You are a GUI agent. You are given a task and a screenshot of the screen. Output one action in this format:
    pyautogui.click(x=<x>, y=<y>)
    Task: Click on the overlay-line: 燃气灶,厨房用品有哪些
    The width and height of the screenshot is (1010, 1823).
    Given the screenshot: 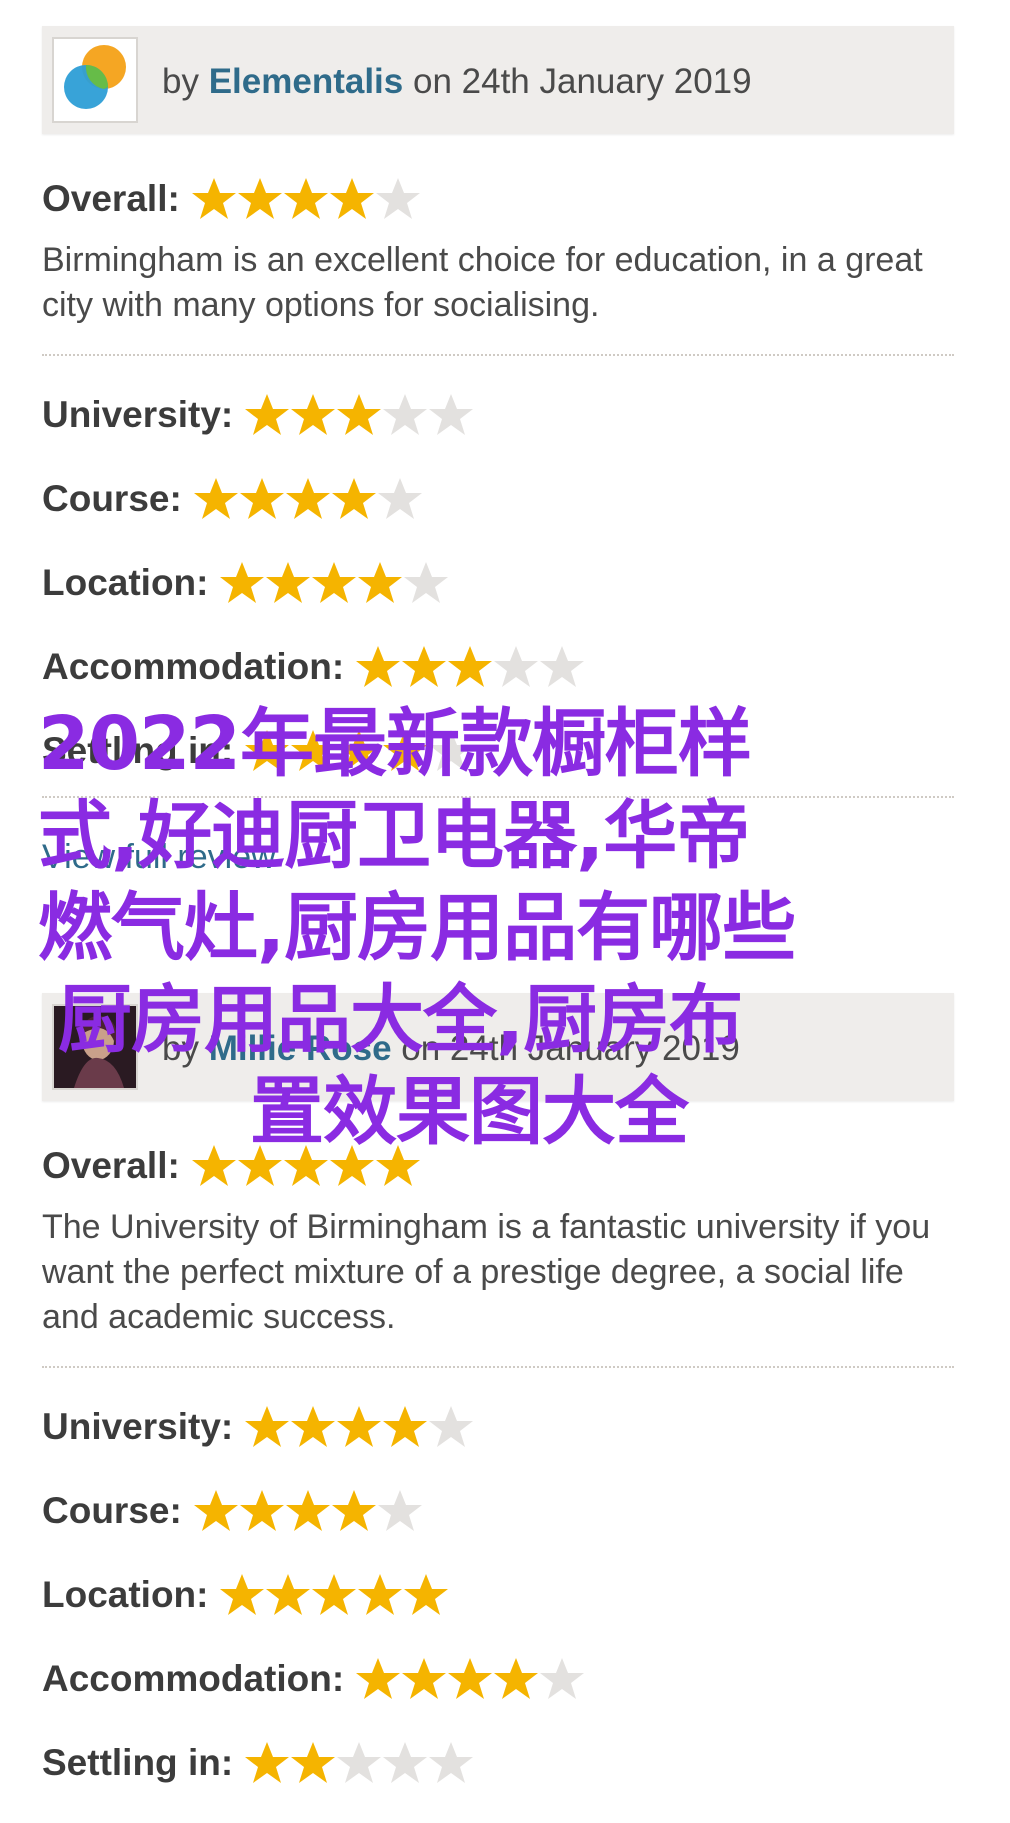 What is the action you would take?
    pyautogui.click(x=417, y=928)
    